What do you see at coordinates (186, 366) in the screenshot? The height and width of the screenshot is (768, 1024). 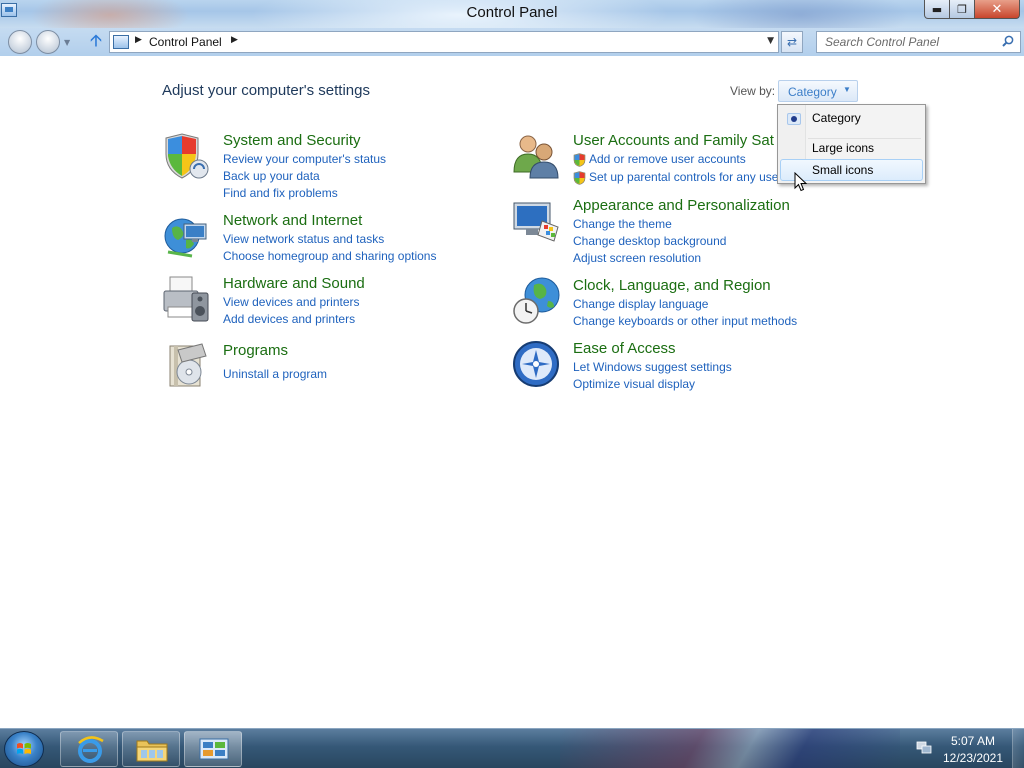 I see `programs-disc-icon` at bounding box center [186, 366].